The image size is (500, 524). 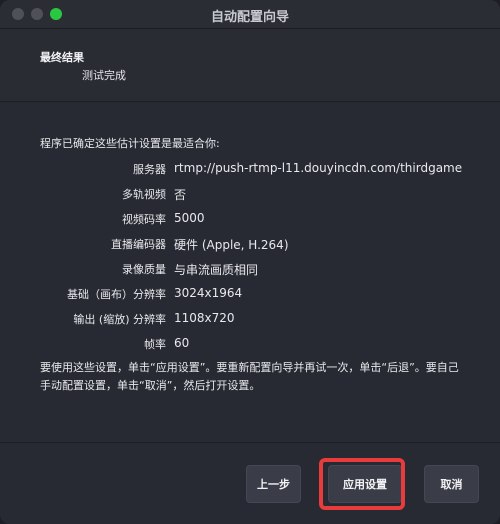 What do you see at coordinates (451, 484) in the screenshot?
I see `cancel-button: 取消` at bounding box center [451, 484].